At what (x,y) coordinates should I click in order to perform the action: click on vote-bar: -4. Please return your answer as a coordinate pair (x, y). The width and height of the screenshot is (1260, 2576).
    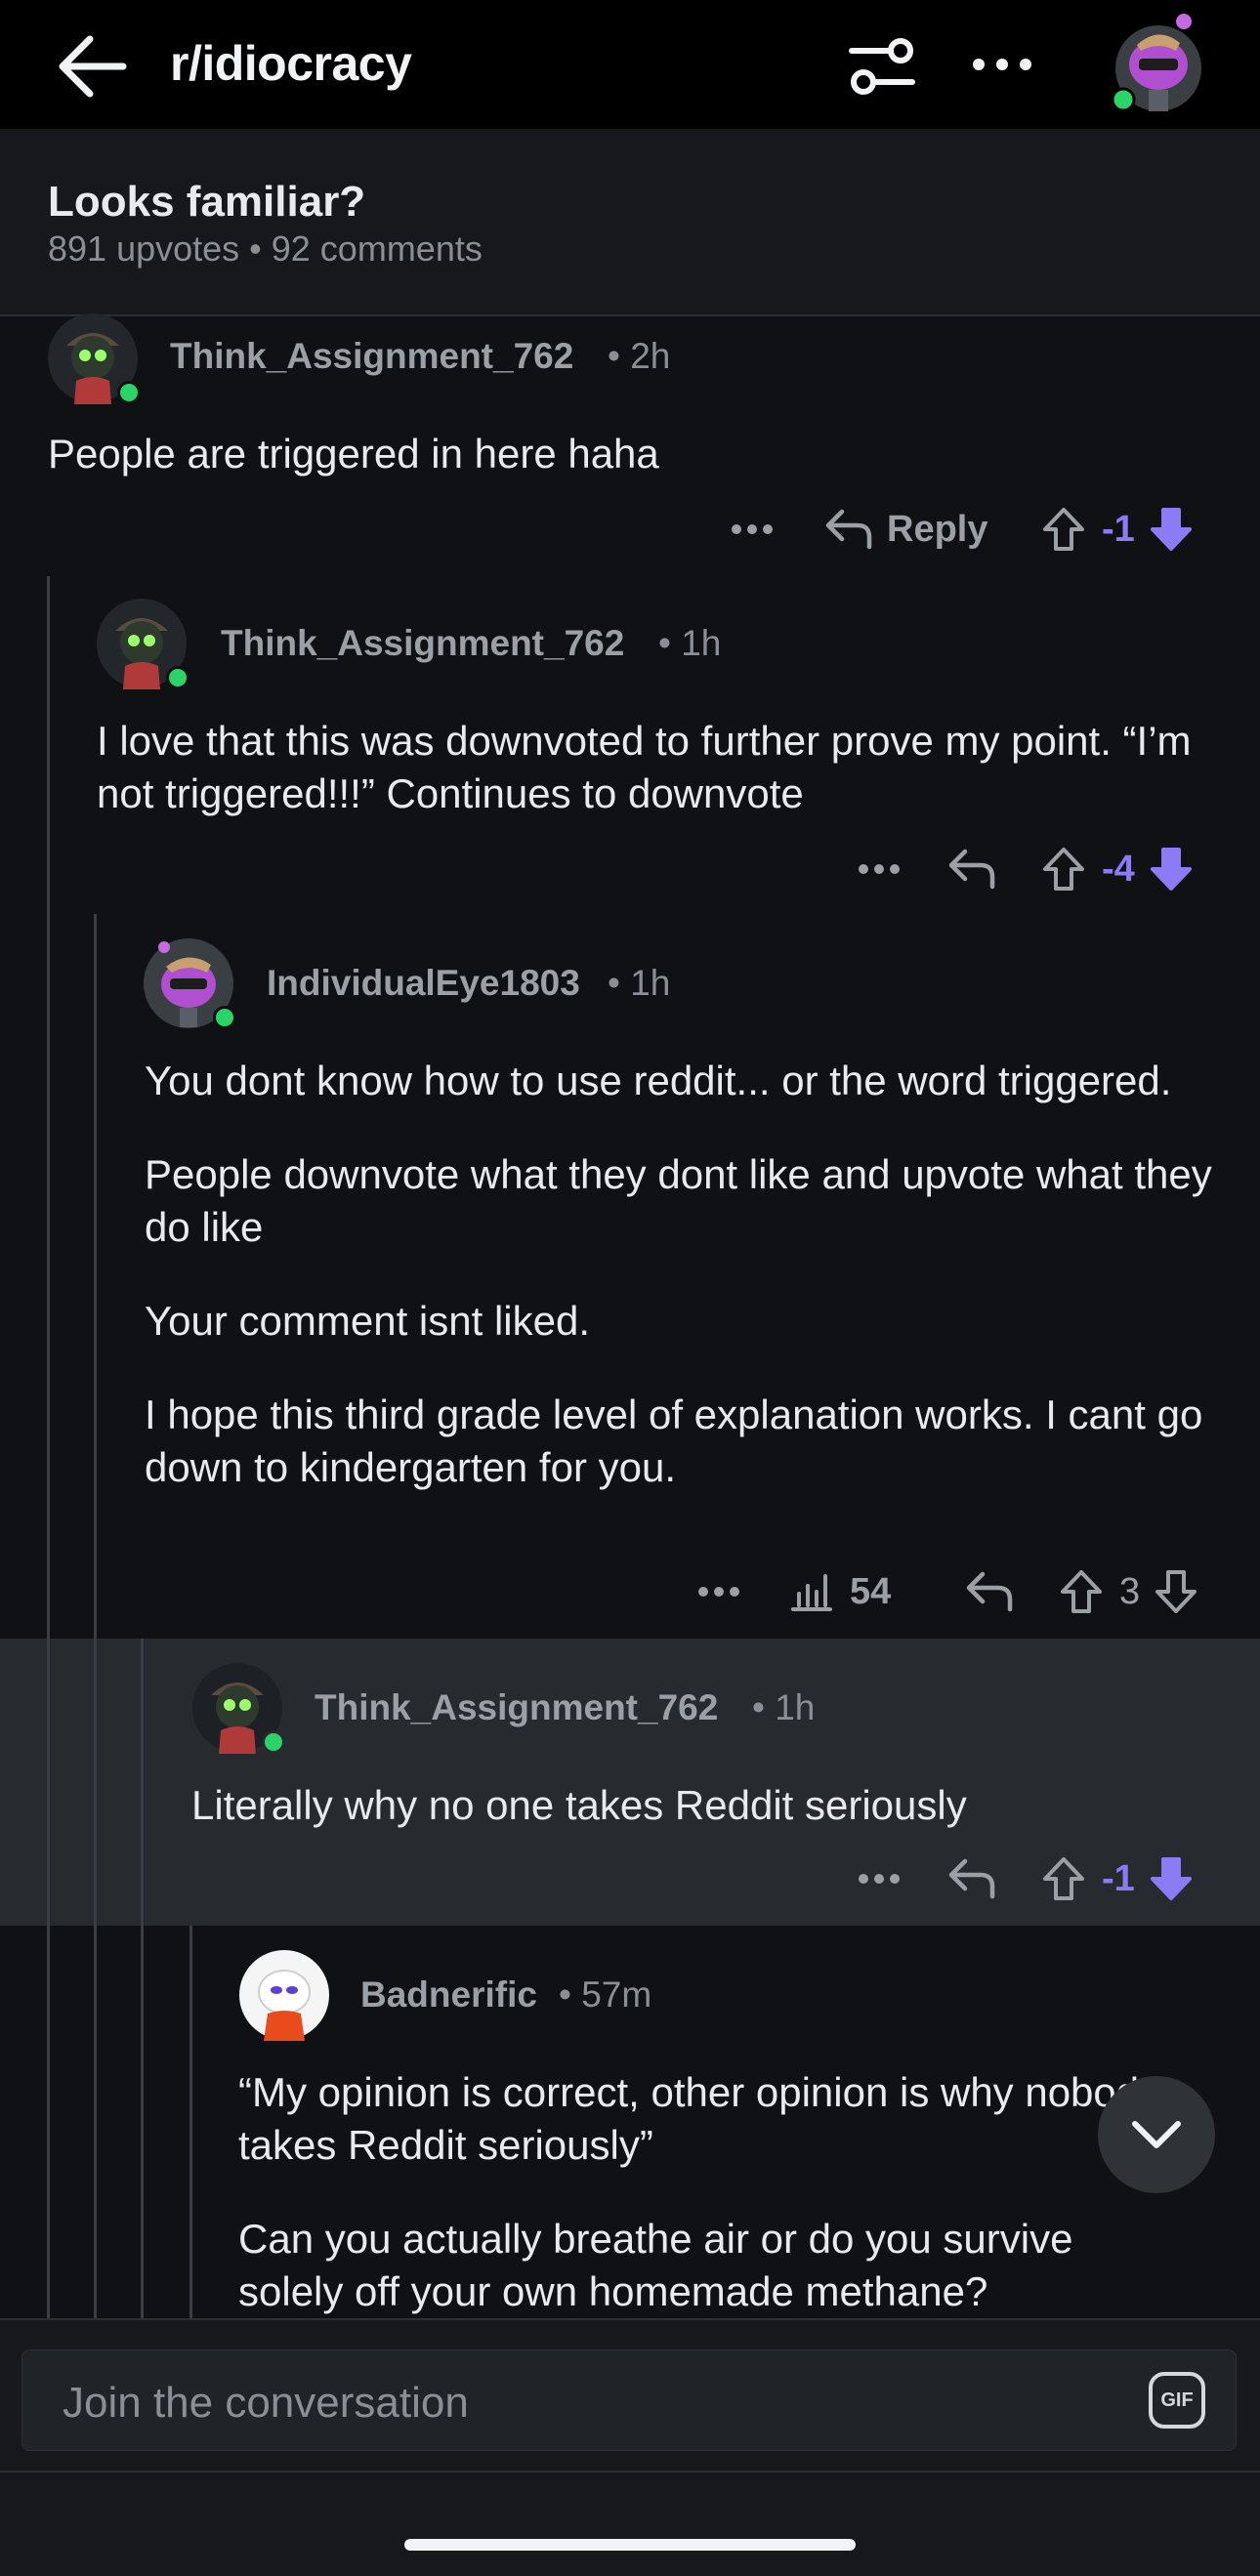
    Looking at the image, I should click on (1117, 869).